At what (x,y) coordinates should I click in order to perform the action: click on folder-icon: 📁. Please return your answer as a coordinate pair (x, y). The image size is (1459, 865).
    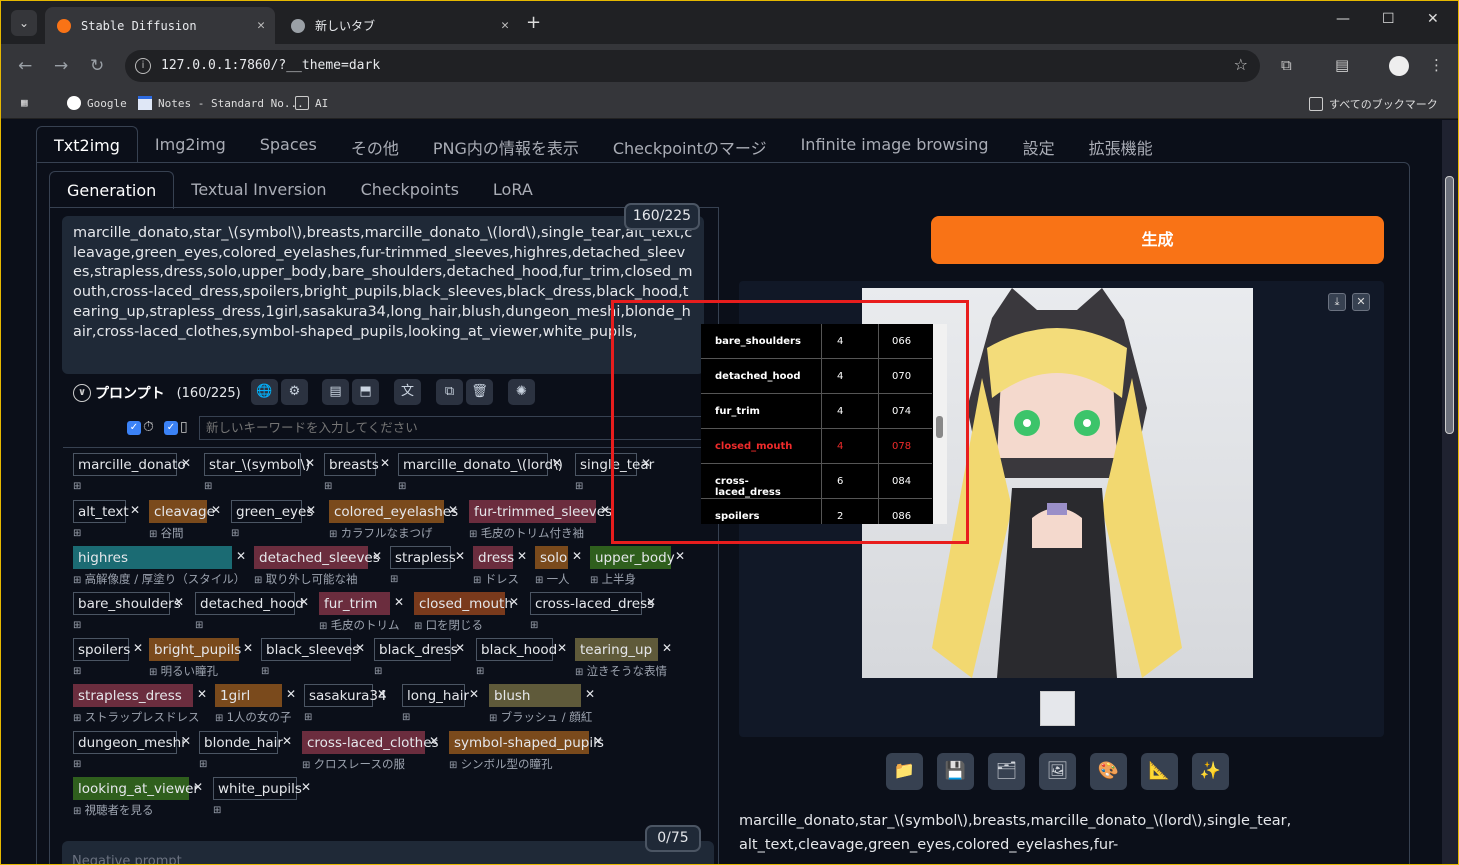
    Looking at the image, I should click on (904, 771).